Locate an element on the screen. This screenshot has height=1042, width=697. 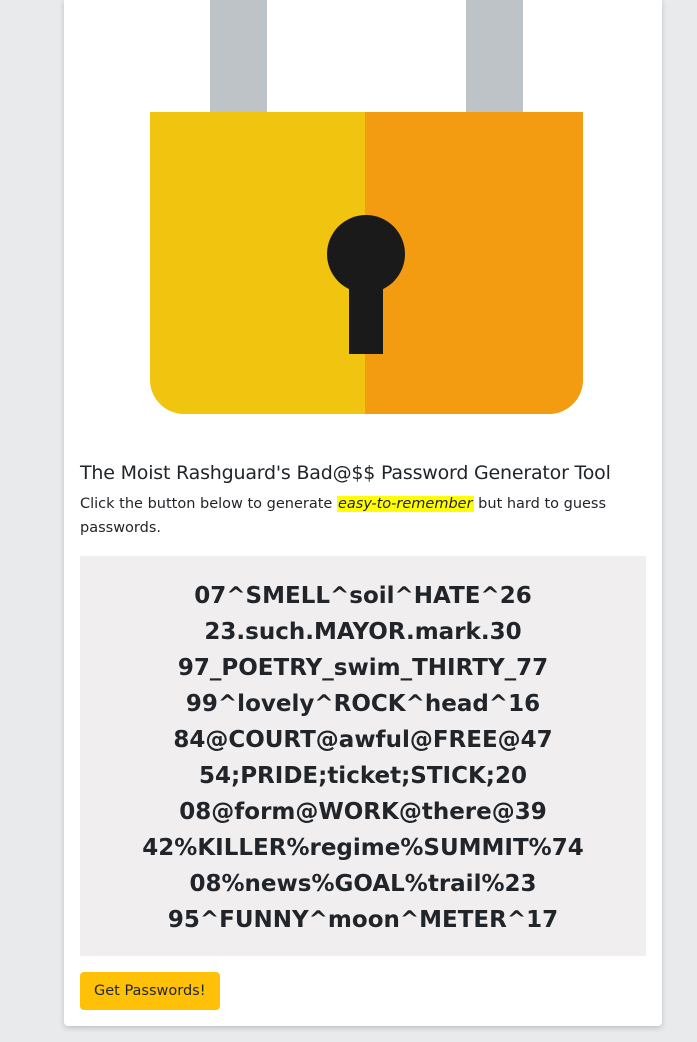
password-item: 08@form@WORK@there@39 is located at coordinates (363, 812).